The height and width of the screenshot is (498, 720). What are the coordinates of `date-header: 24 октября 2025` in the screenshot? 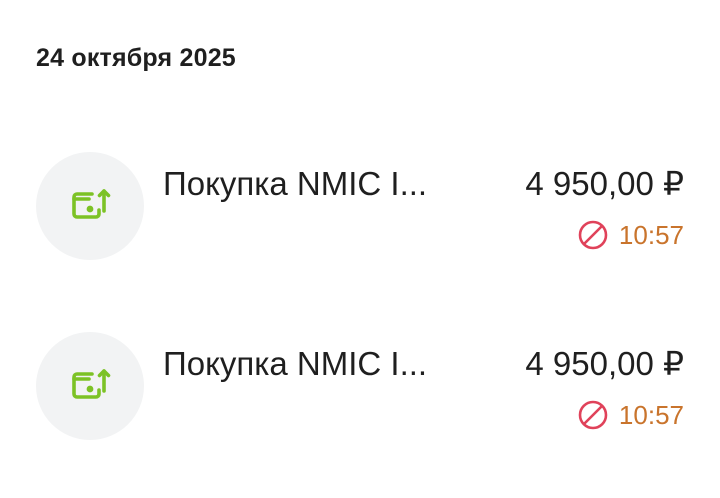 It's located at (136, 58).